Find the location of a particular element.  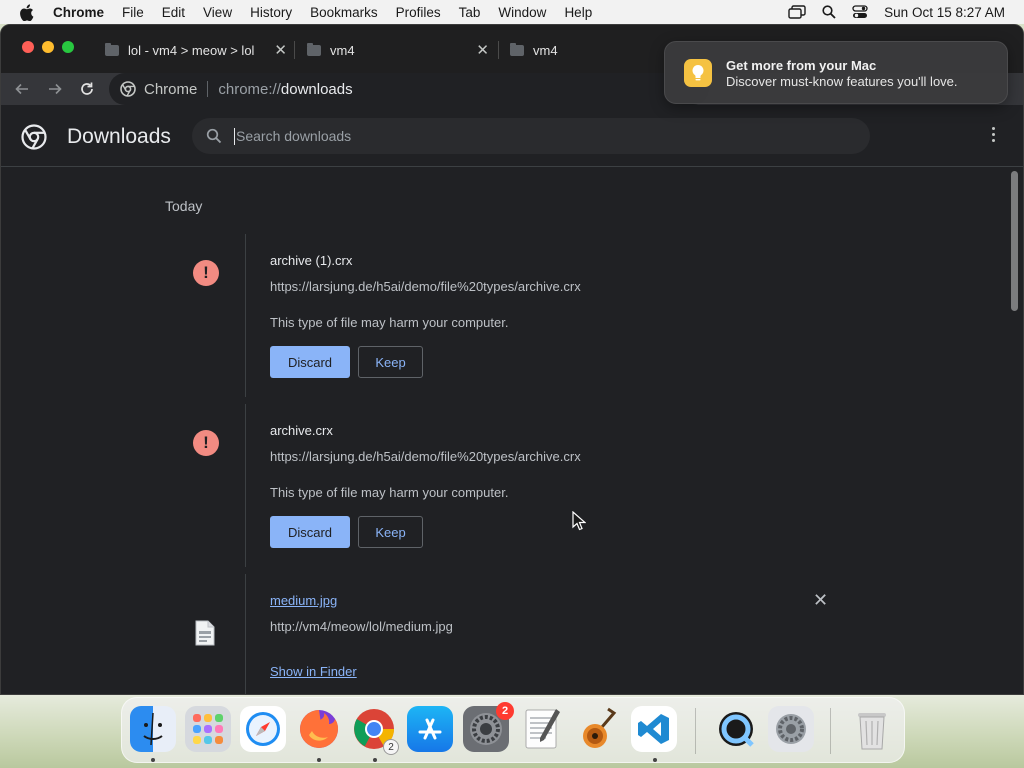

forward-button is located at coordinates (55, 89).